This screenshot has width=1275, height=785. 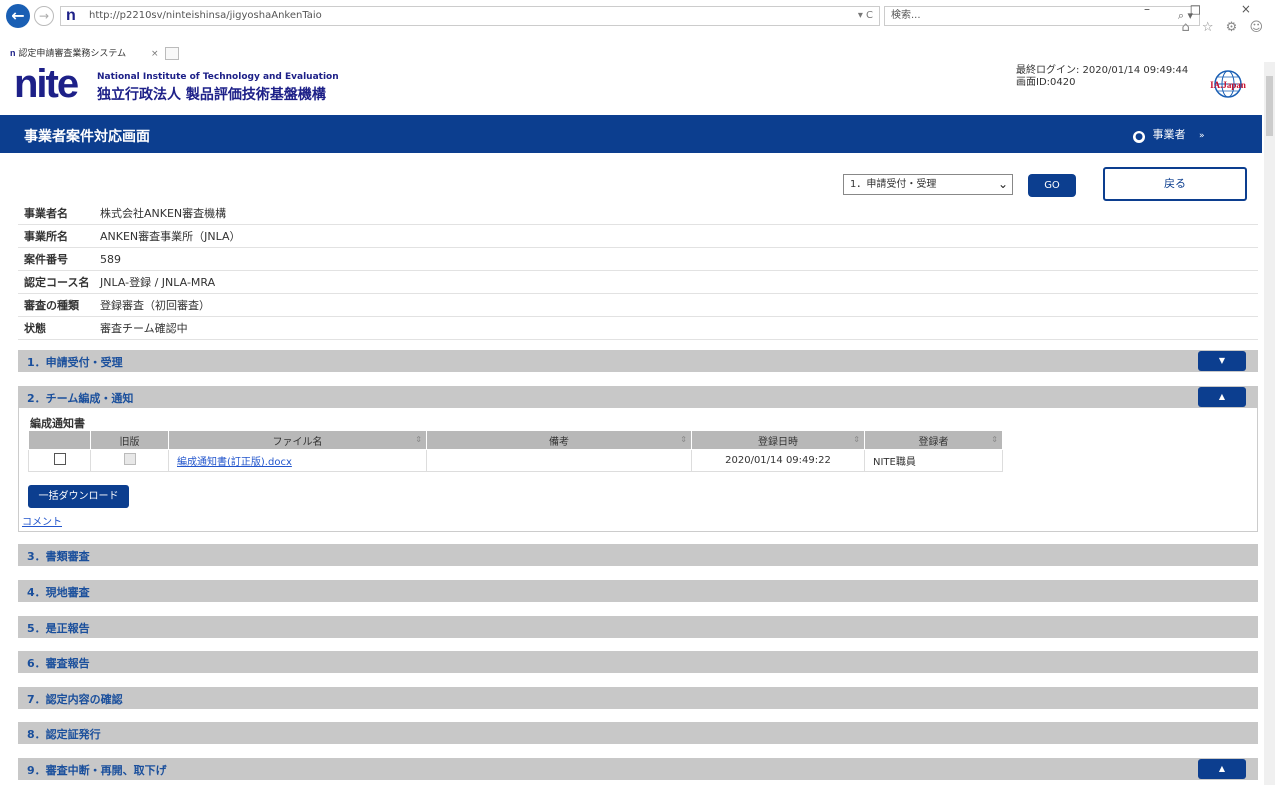 What do you see at coordinates (1202, 136) in the screenshot?
I see `chevron-down-icon: »` at bounding box center [1202, 136].